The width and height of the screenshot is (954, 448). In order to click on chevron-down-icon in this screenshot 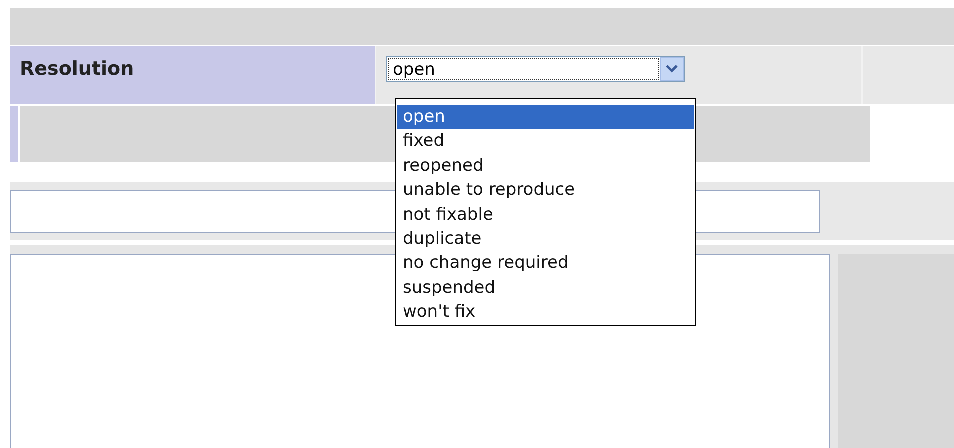, I will do `click(672, 69)`.